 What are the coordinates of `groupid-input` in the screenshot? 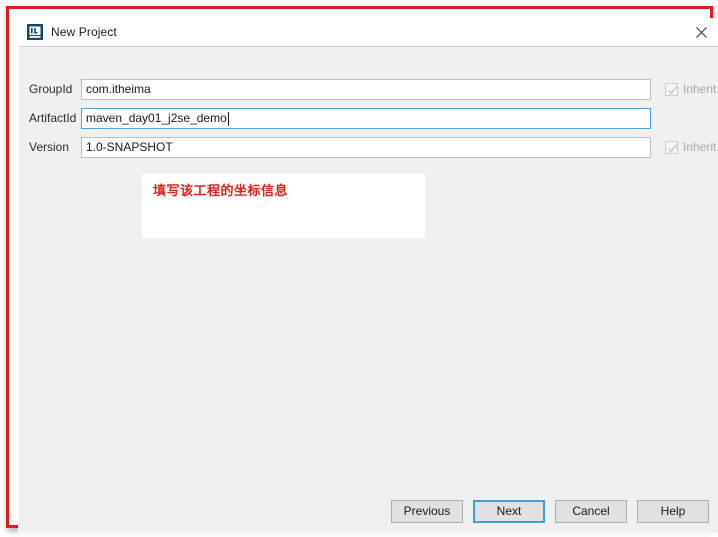 It's located at (366, 89).